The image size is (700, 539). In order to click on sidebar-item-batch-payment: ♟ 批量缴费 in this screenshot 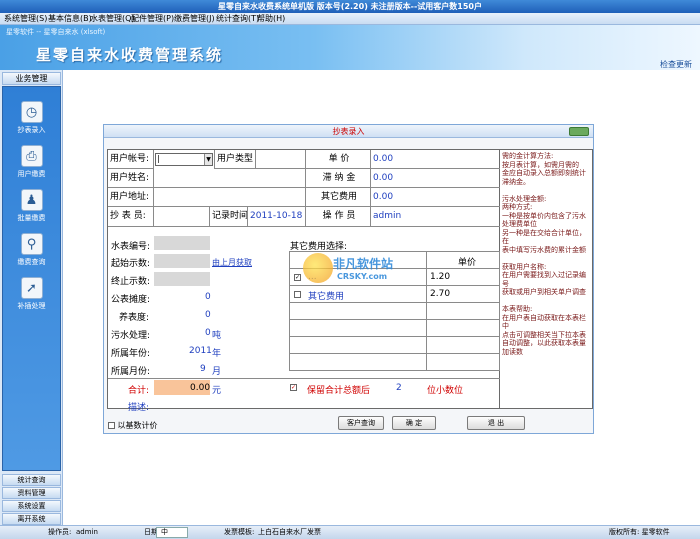, I will do `click(31, 209)`.